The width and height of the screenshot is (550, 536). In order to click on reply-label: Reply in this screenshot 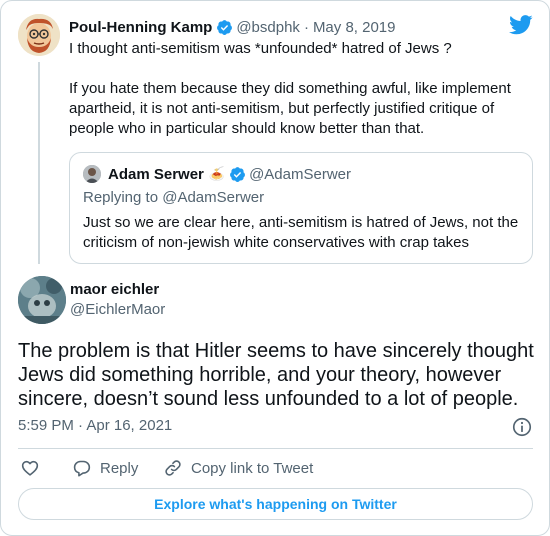, I will do `click(119, 468)`.